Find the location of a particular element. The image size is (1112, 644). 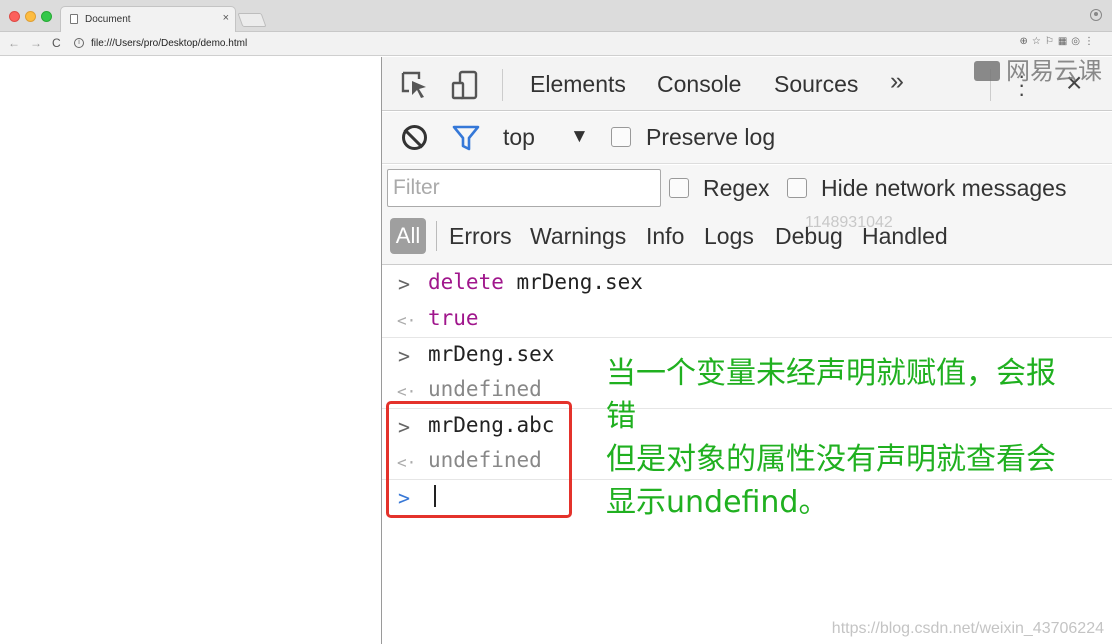

level-errors-button: Errors is located at coordinates (480, 236).